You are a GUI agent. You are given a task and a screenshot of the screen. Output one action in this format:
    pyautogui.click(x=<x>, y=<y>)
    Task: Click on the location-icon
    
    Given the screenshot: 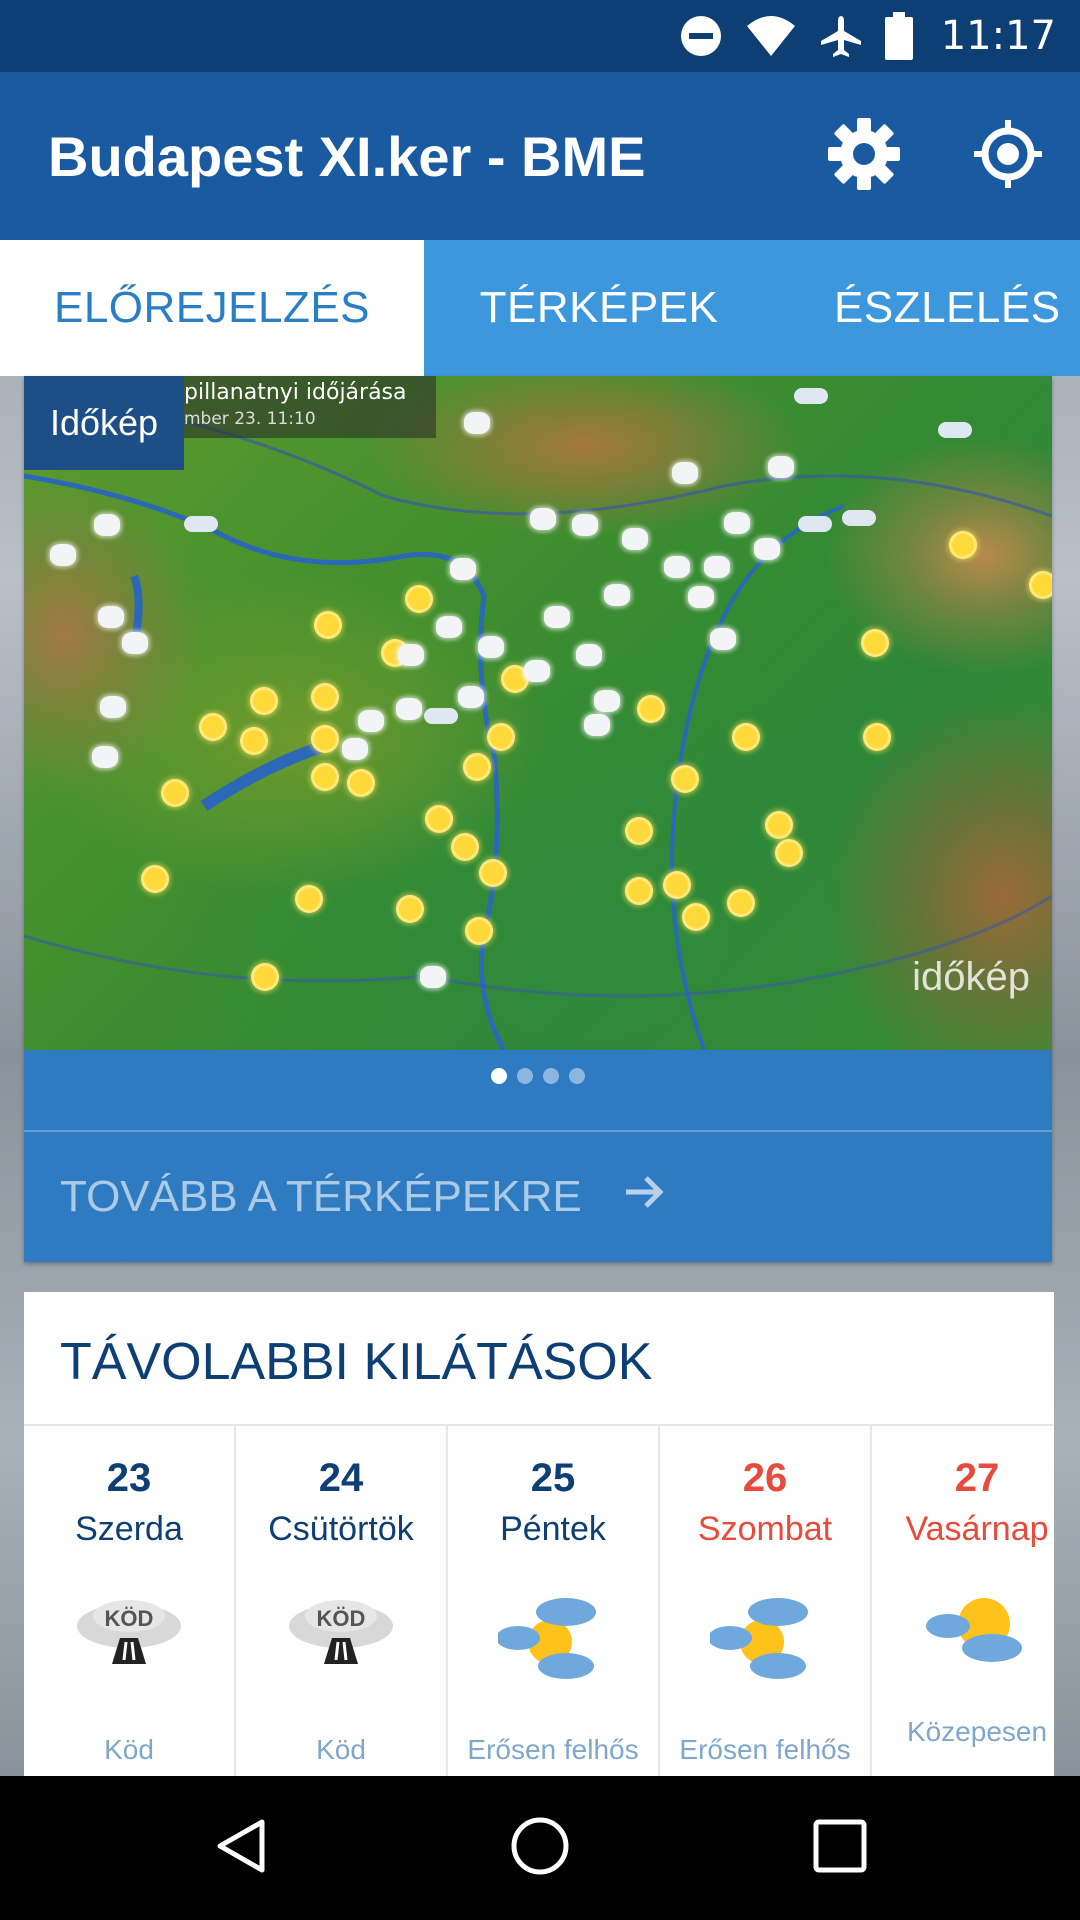 What is the action you would take?
    pyautogui.click(x=1008, y=156)
    